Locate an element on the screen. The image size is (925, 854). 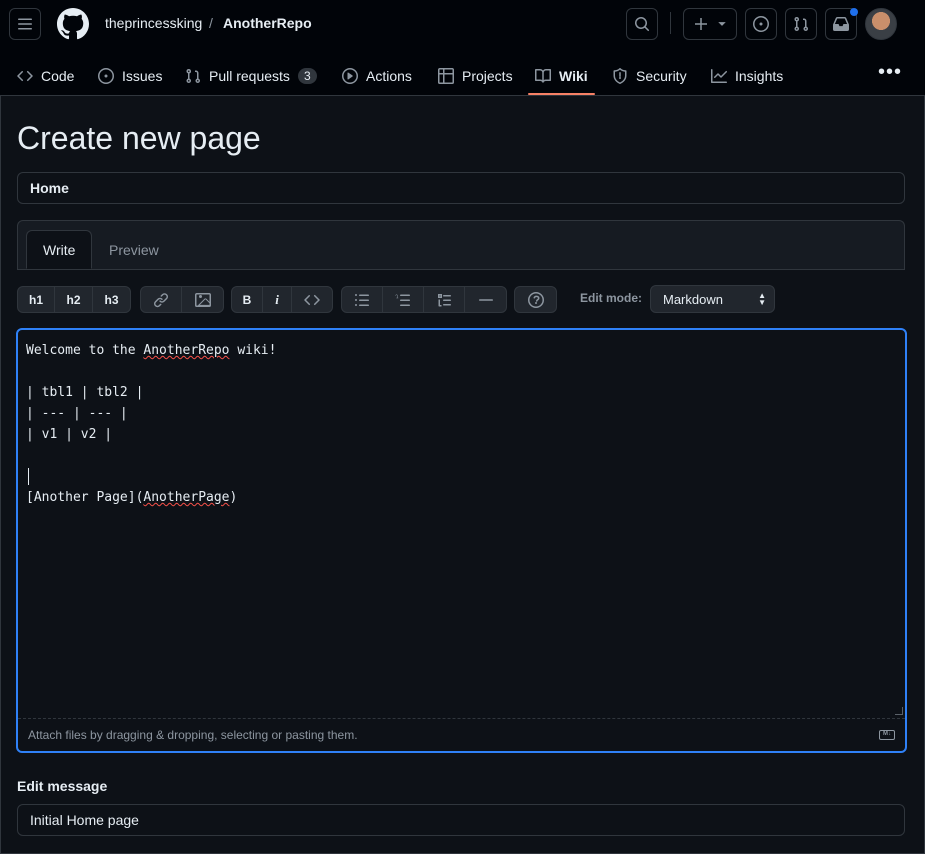
play-icon is located at coordinates (350, 76).